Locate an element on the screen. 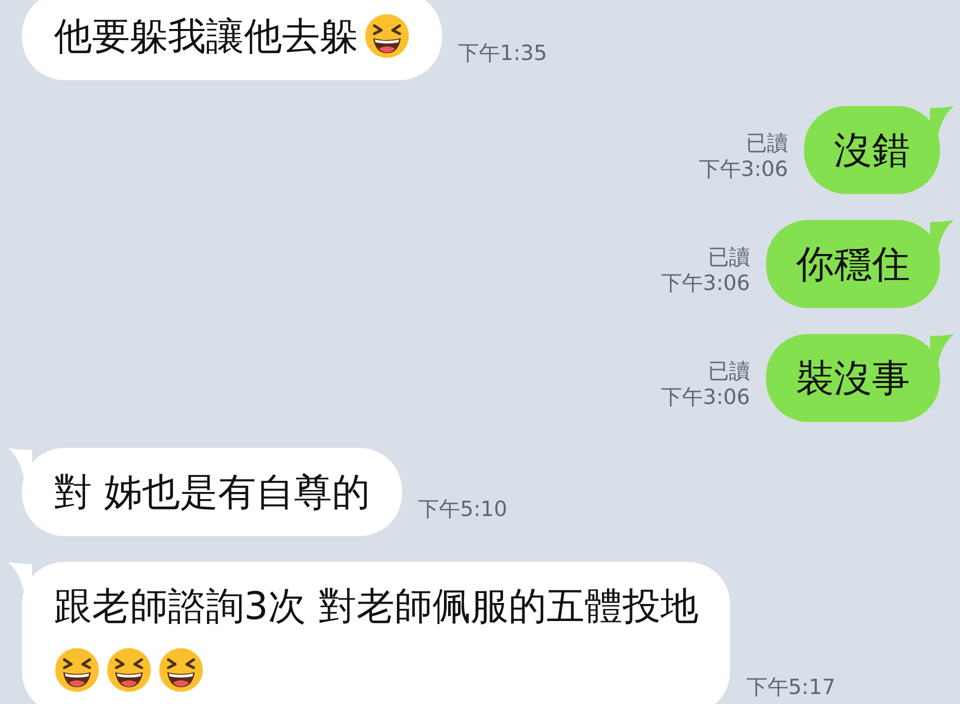 The height and width of the screenshot is (704, 960). message-text: 對 姊也是有自尊的 is located at coordinates (212, 492).